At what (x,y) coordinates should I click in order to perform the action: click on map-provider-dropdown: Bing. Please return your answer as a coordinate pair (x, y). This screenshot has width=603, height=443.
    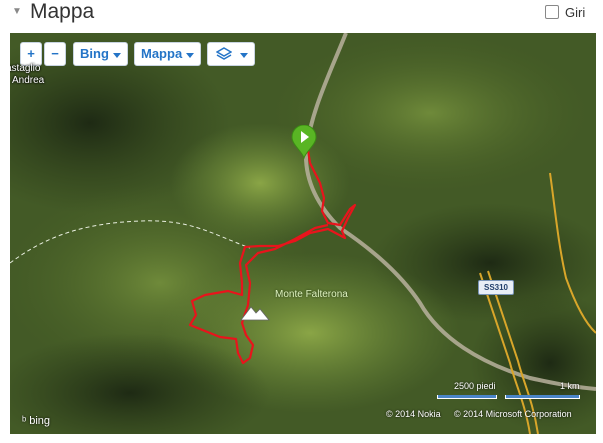
    Looking at the image, I should click on (100, 54).